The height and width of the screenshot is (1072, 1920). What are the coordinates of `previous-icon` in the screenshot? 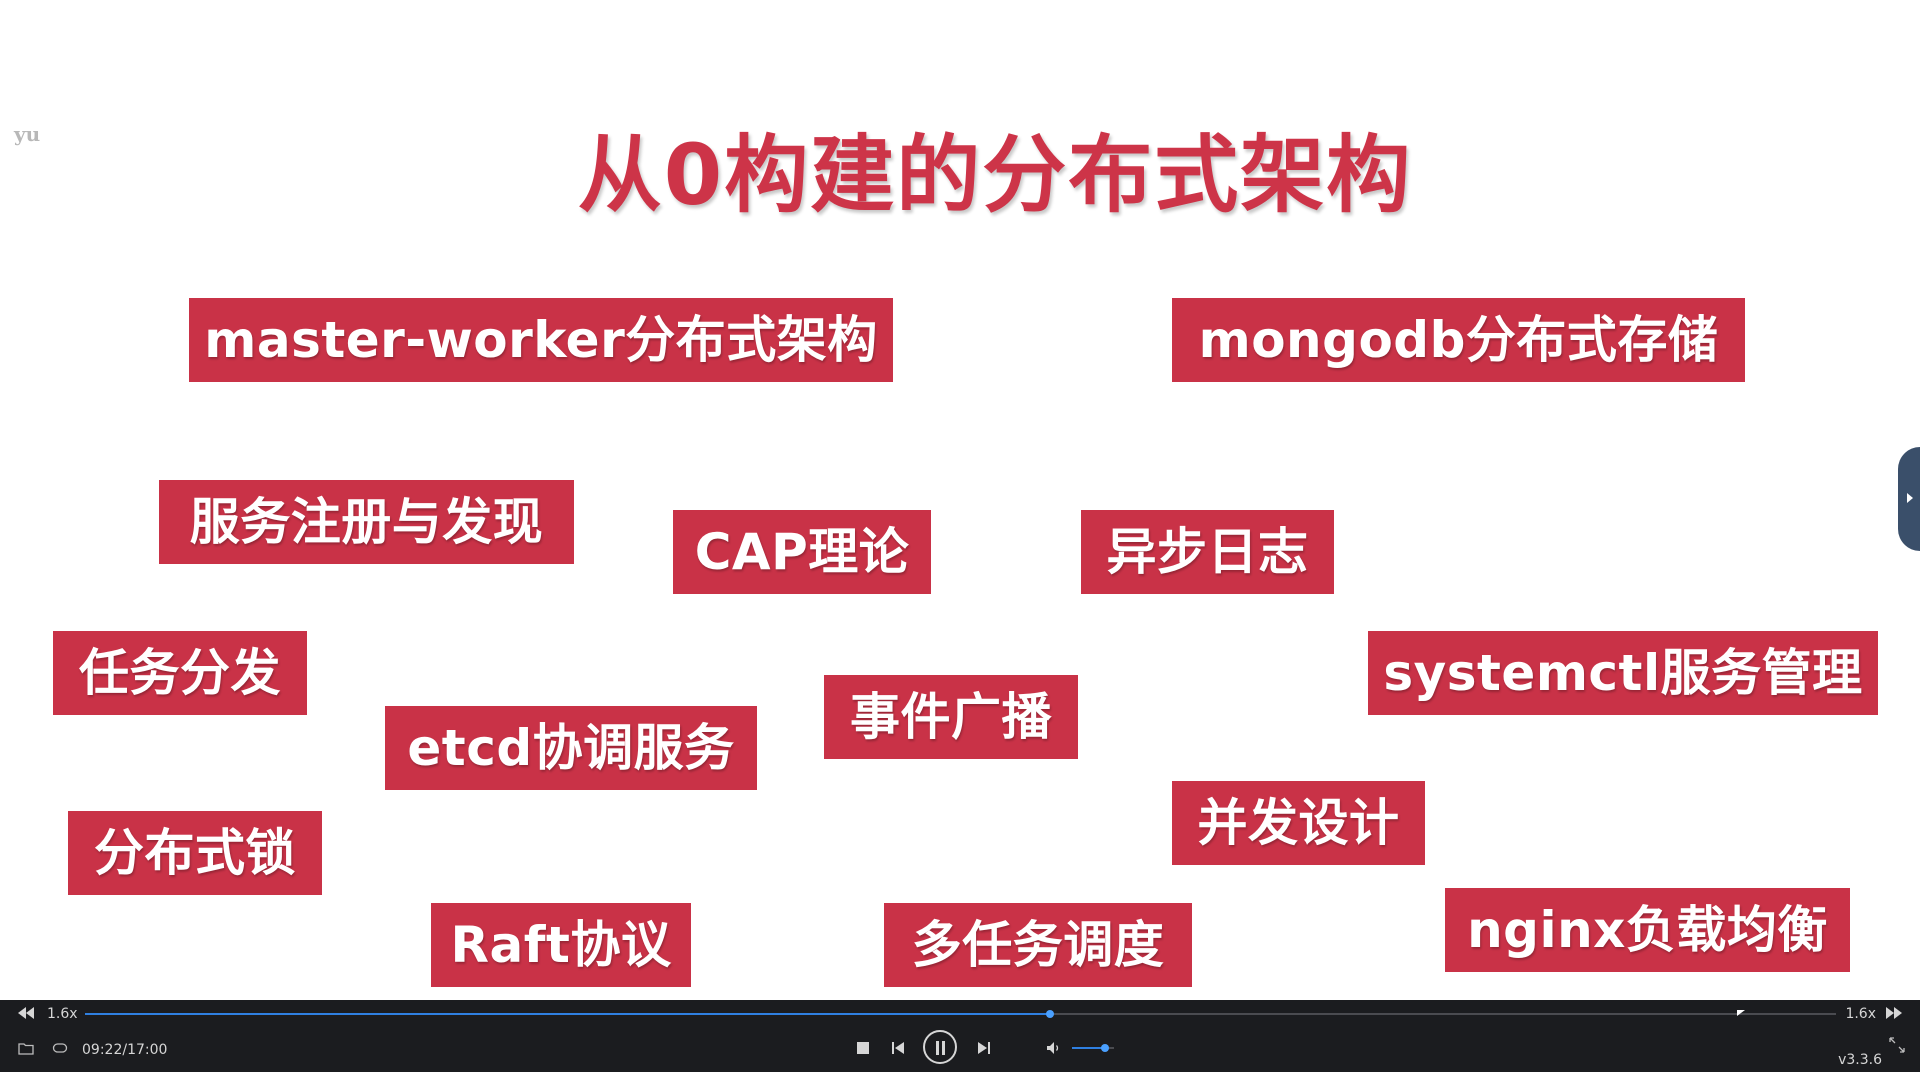 It's located at (898, 1048).